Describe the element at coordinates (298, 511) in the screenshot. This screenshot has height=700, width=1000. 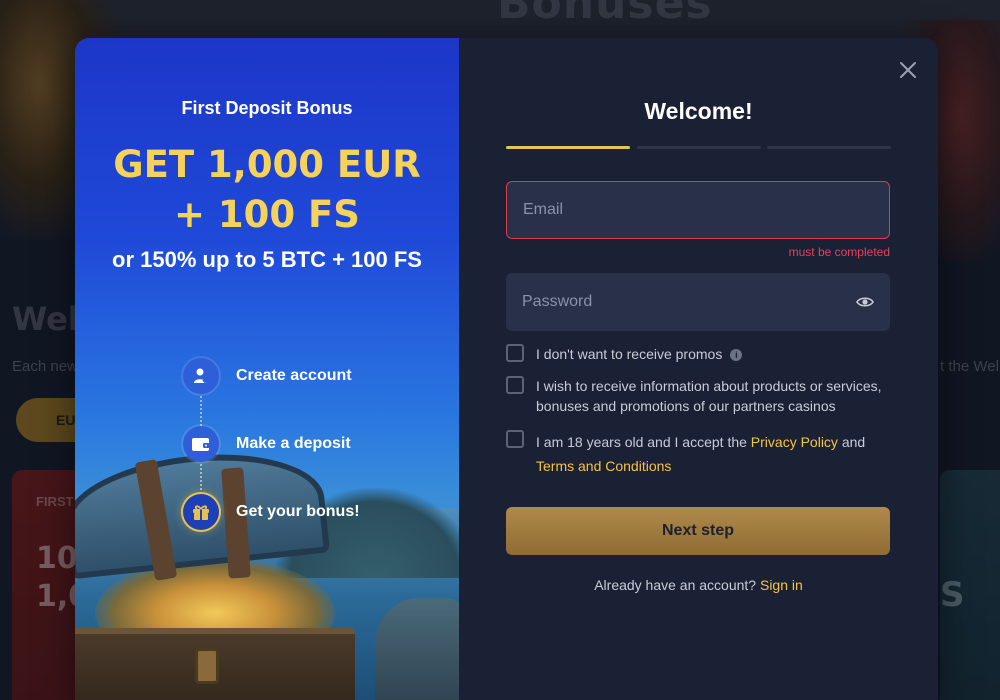
I see `step-label: Get your bonus!` at that location.